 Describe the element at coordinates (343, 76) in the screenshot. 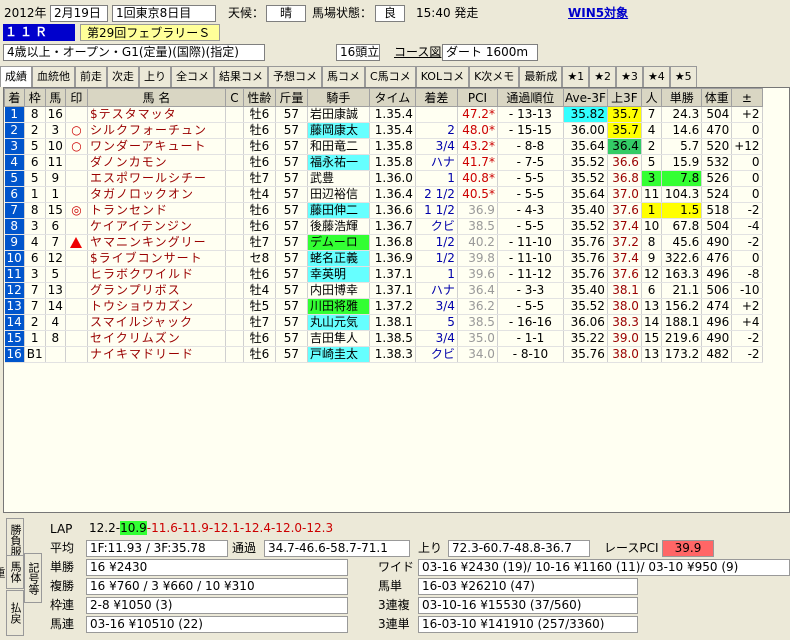

I see `tab-8: 馬コメ` at that location.